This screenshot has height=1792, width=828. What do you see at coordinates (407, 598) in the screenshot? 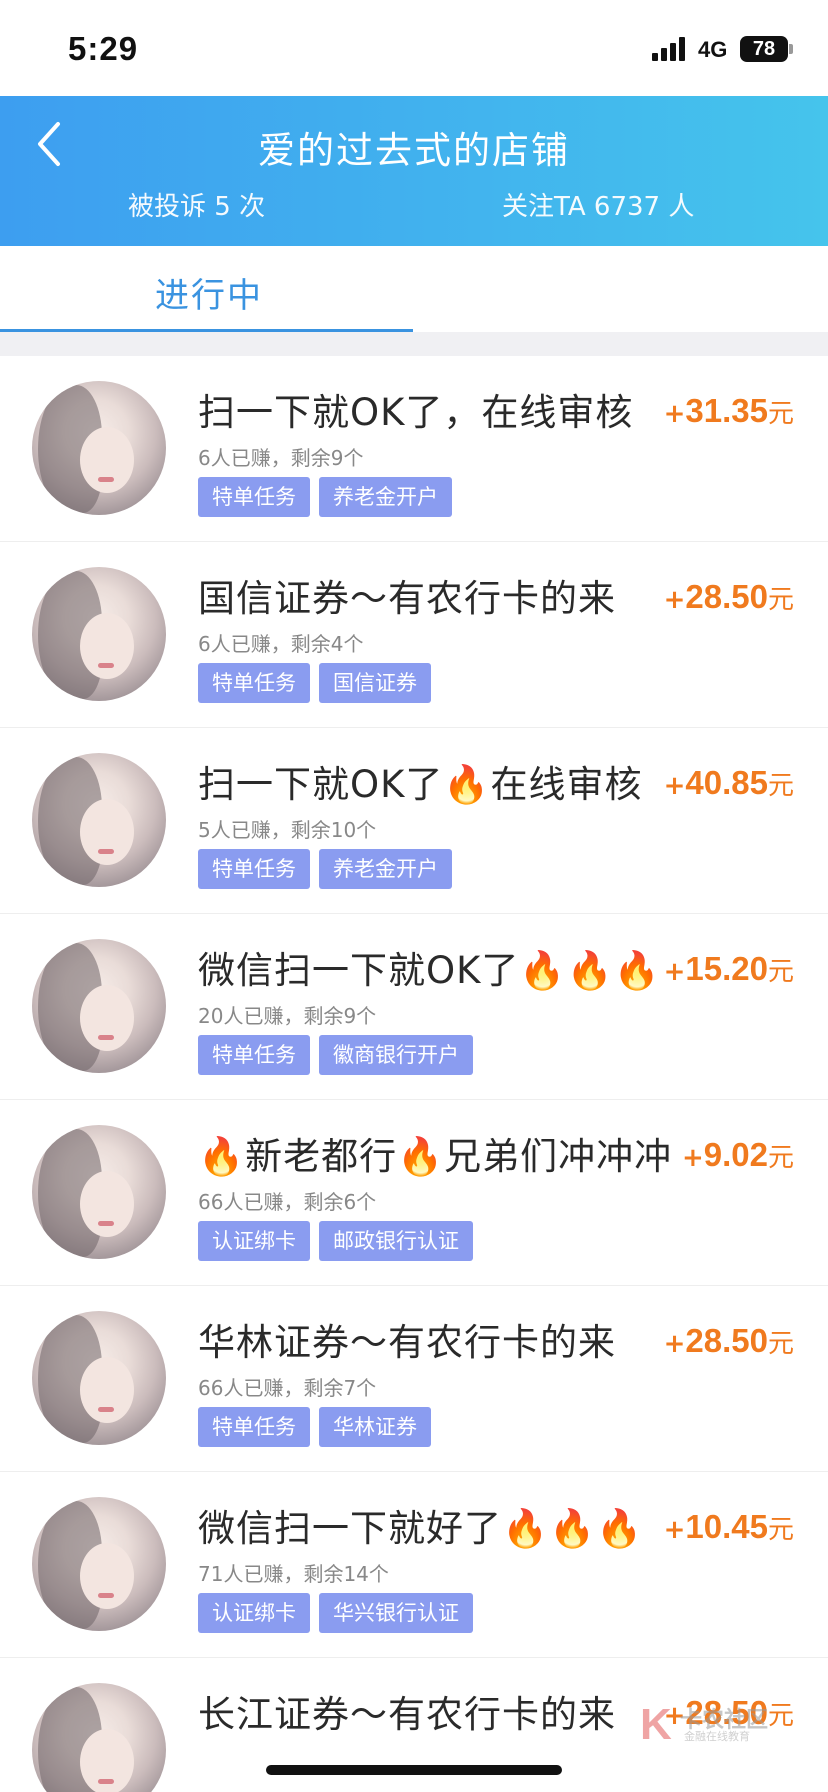
I see `task-title: 国信证券～有农行卡的来` at bounding box center [407, 598].